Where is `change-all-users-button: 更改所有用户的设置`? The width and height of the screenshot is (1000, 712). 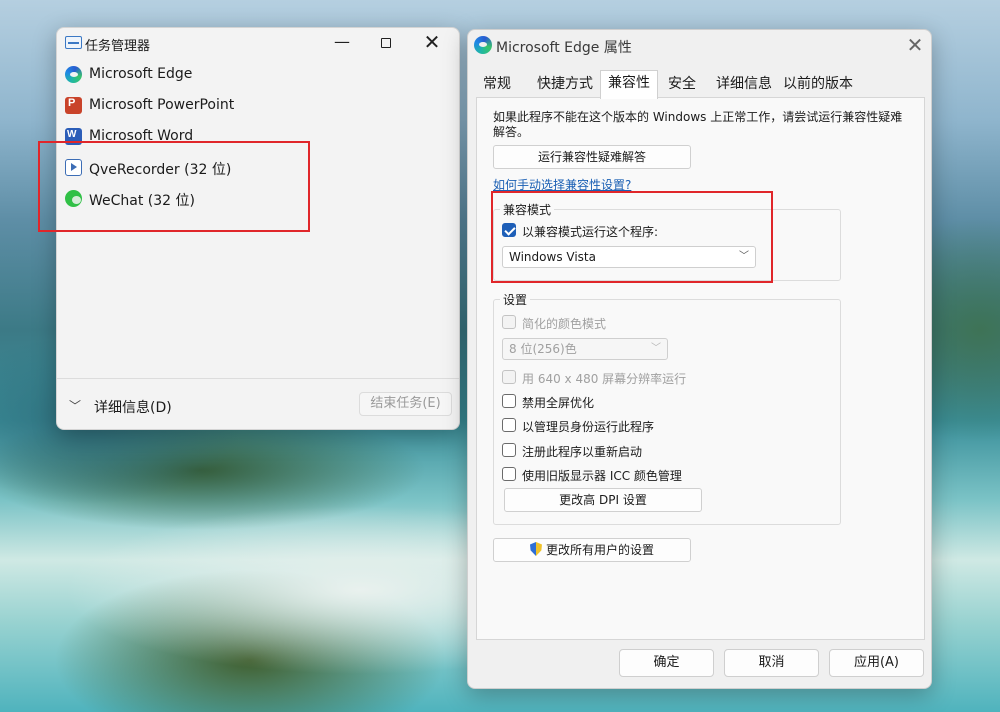
change-all-users-button: 更改所有用户的设置 is located at coordinates (592, 550).